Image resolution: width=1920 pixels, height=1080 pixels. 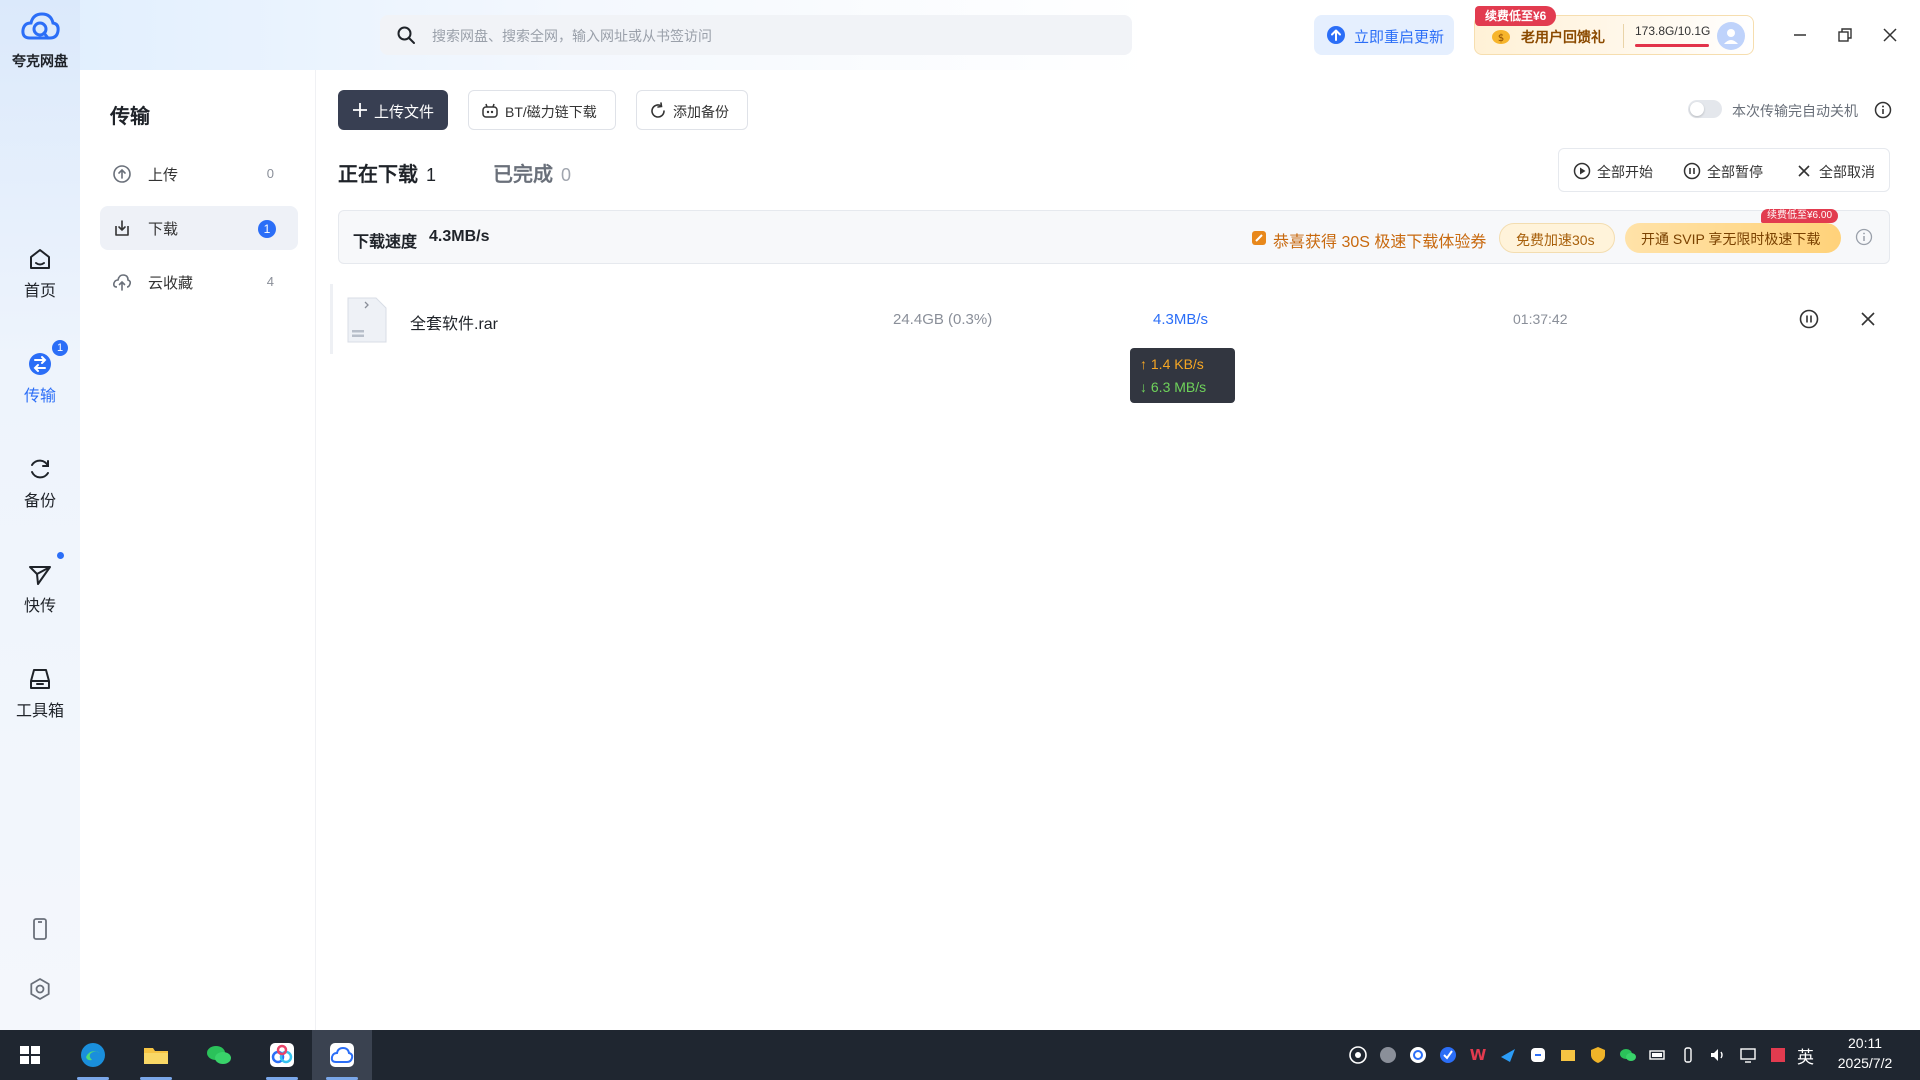 What do you see at coordinates (163, 175) in the screenshot?
I see `sidebar-item-label: 上传` at bounding box center [163, 175].